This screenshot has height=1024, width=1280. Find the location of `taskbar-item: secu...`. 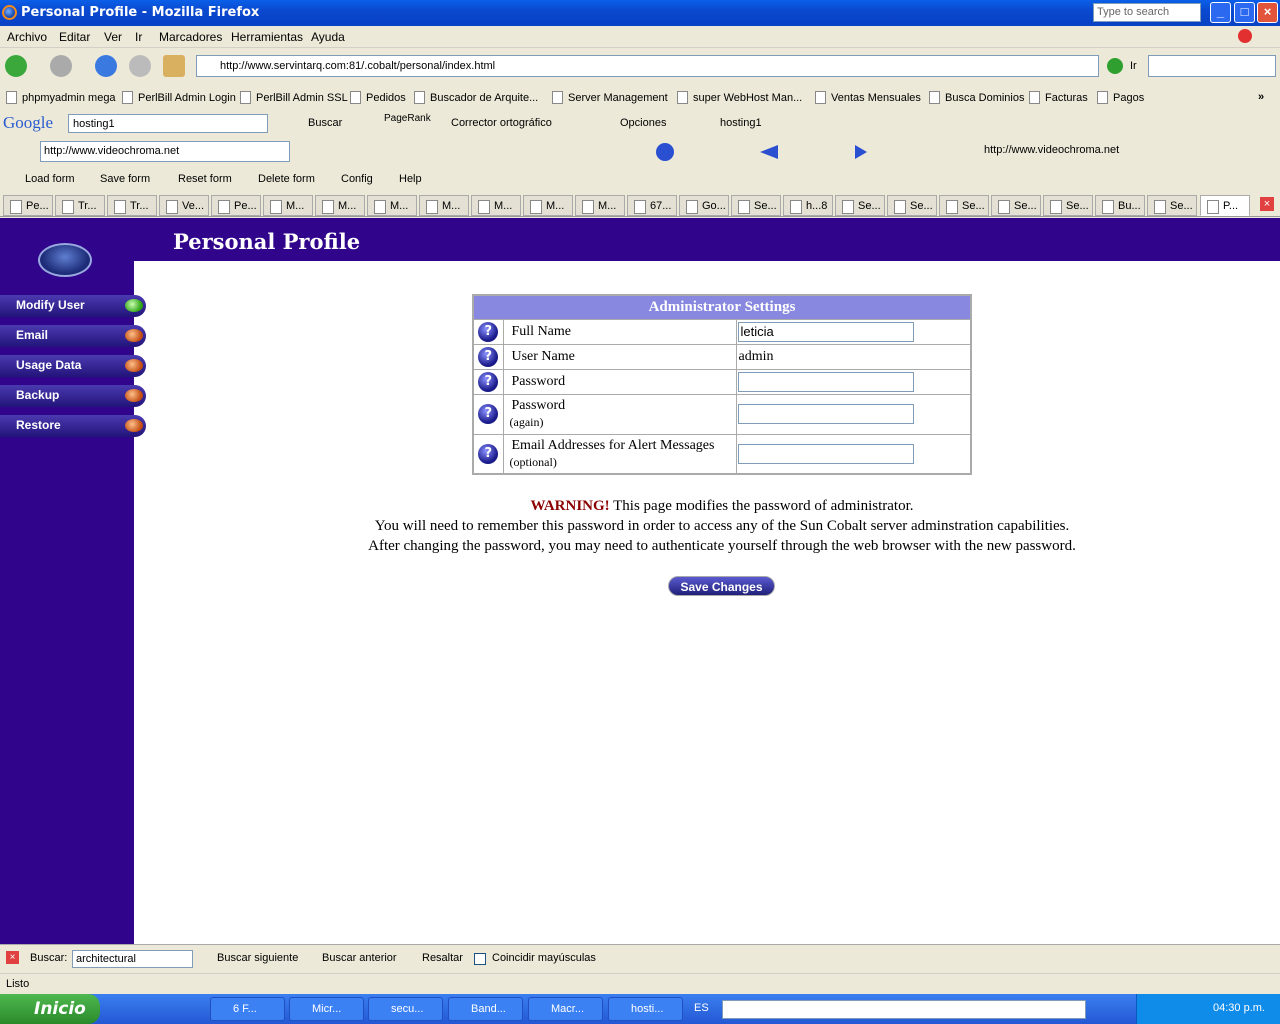

taskbar-item: secu... is located at coordinates (405, 1009).